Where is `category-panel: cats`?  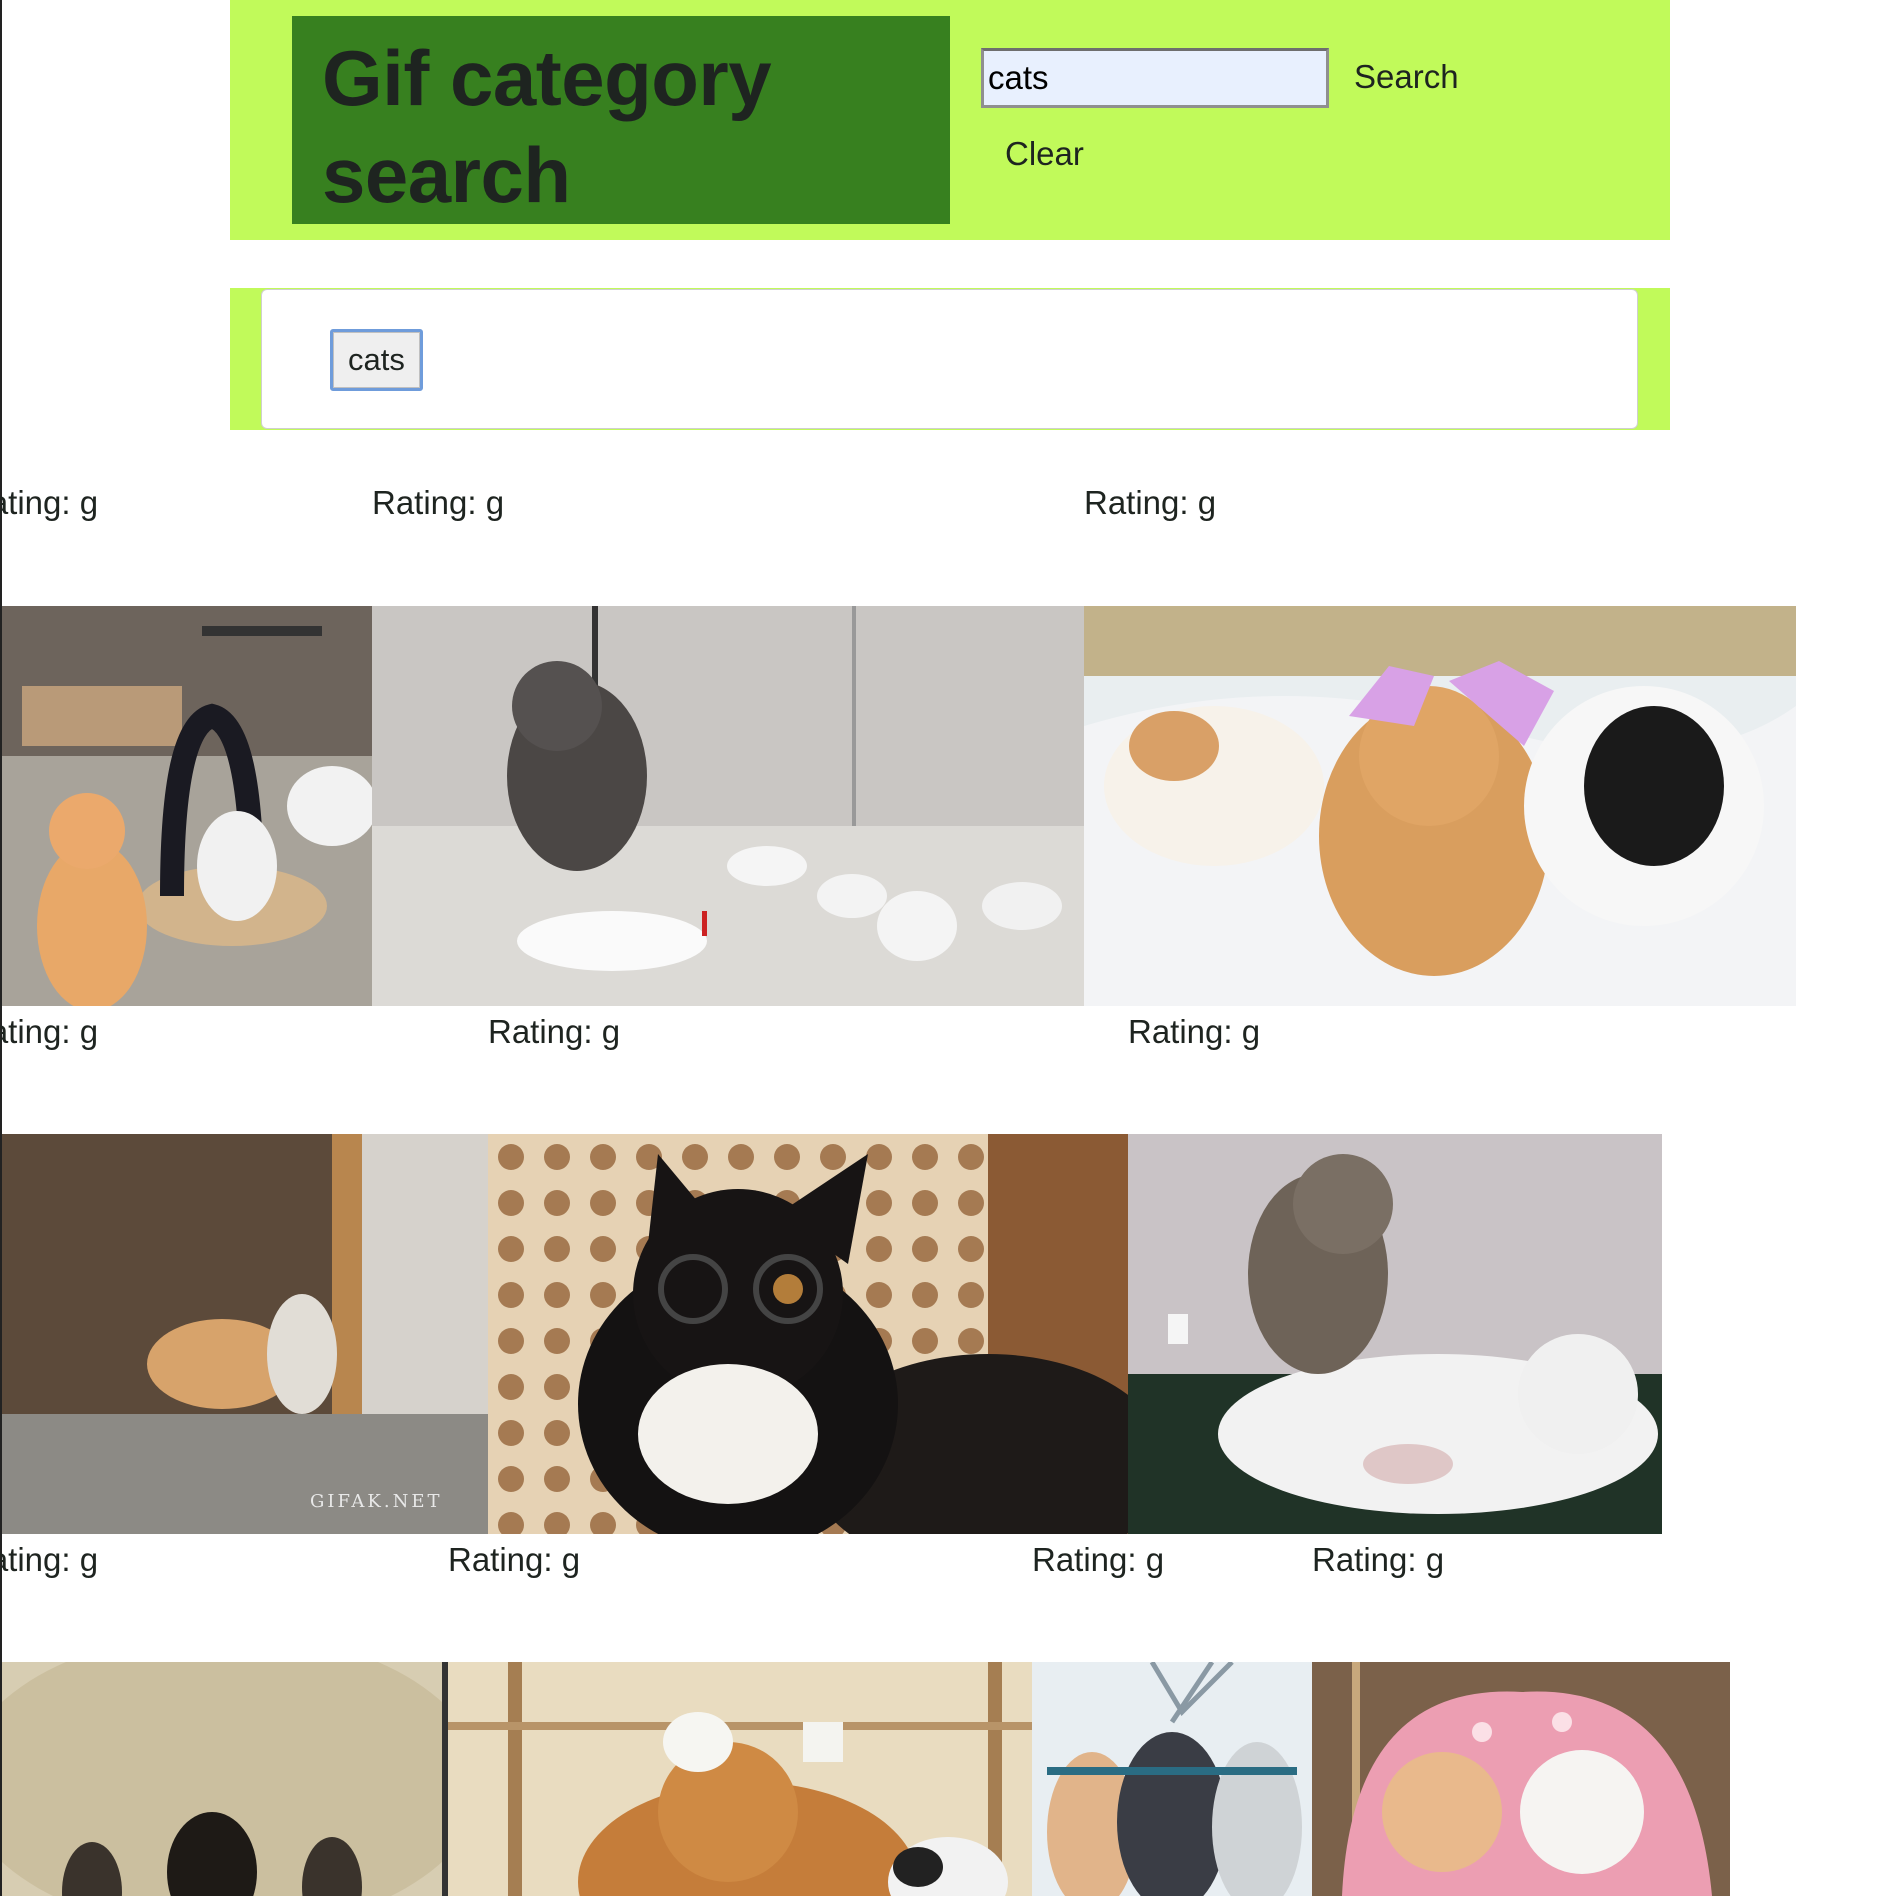
category-panel: cats is located at coordinates (950, 359).